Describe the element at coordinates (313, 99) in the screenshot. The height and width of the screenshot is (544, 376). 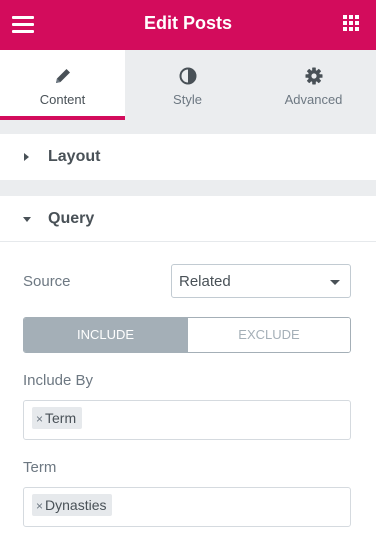
I see `tab-advanced-label: Advanced` at that location.